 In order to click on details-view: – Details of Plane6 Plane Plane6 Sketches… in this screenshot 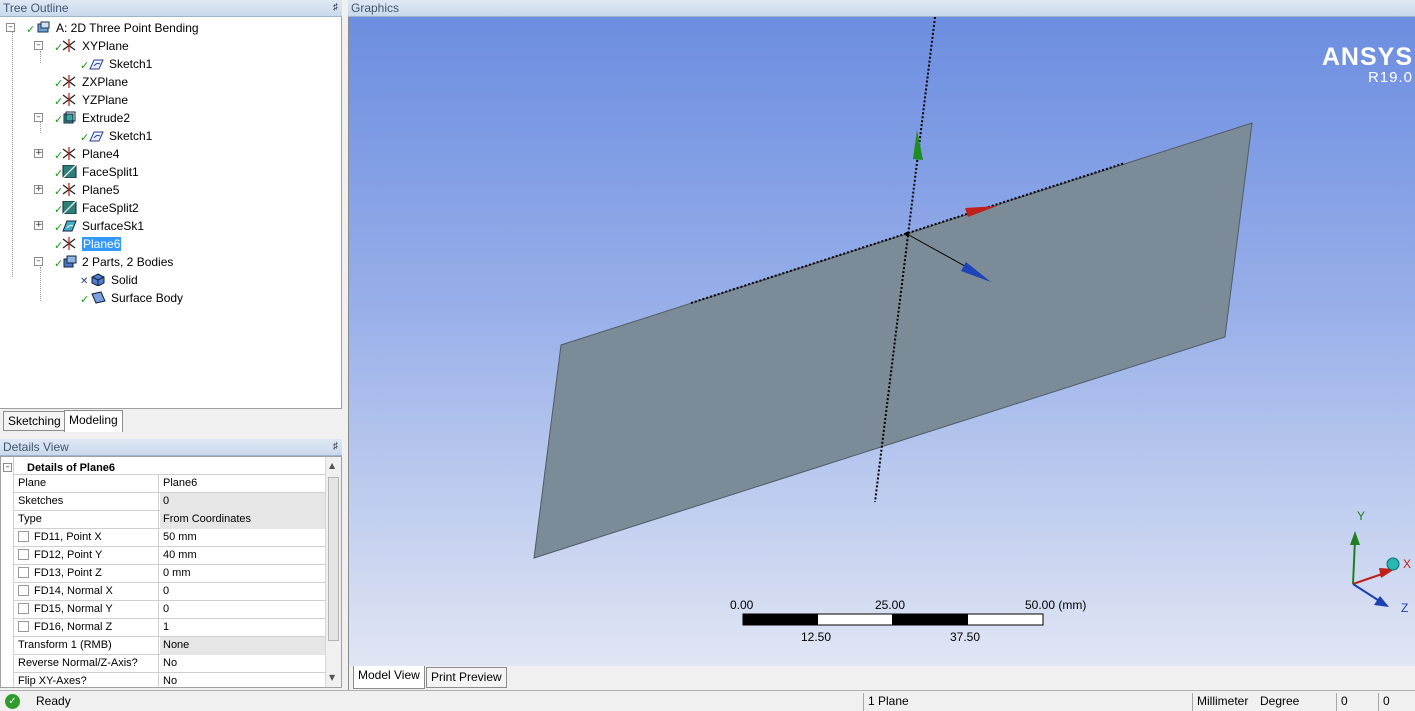, I will do `click(171, 572)`.